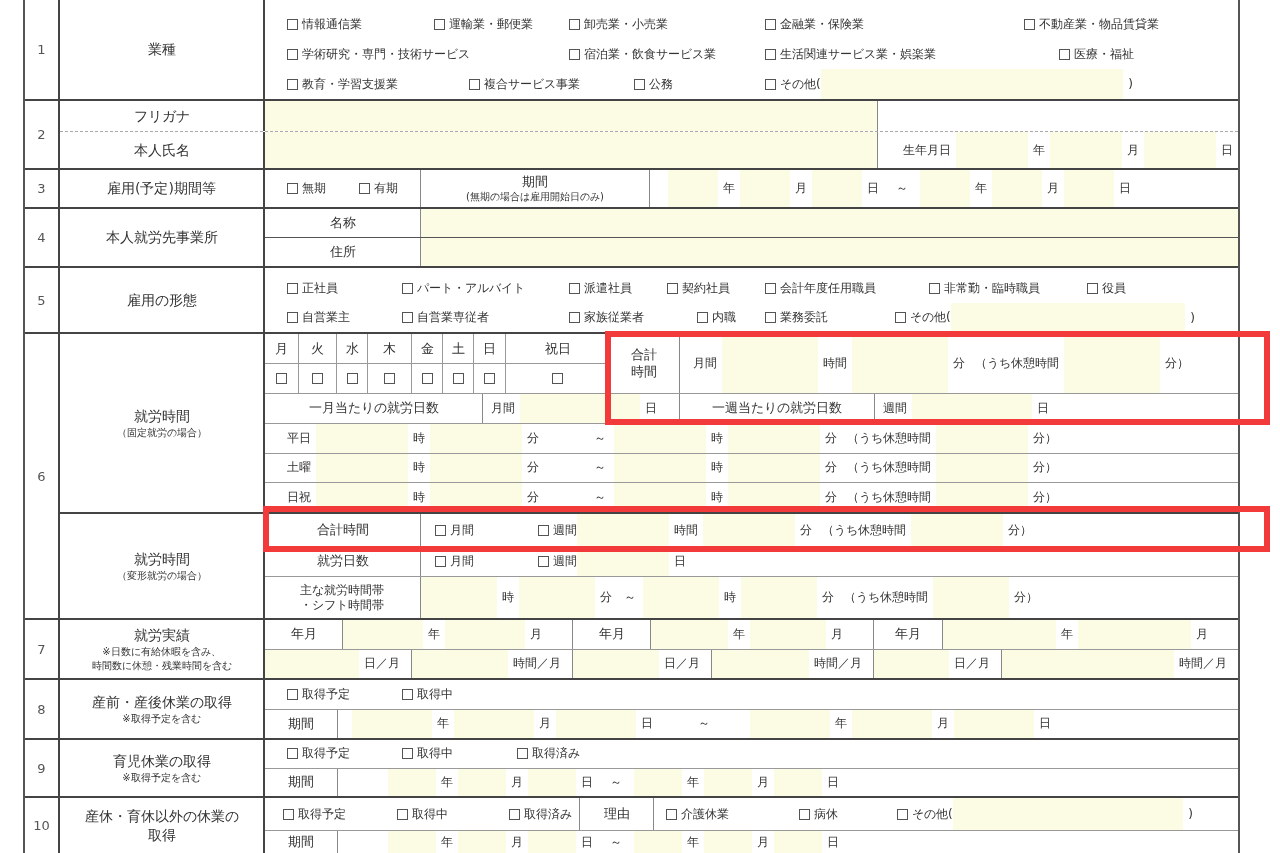  Describe the element at coordinates (344, 288) in the screenshot. I see `checkbox-option: 正社員` at that location.